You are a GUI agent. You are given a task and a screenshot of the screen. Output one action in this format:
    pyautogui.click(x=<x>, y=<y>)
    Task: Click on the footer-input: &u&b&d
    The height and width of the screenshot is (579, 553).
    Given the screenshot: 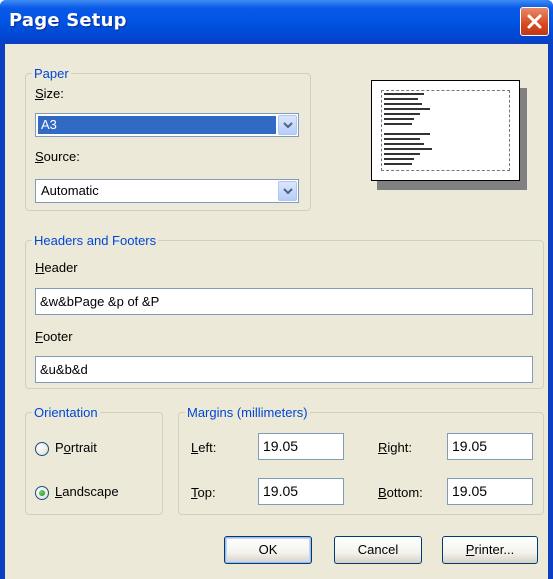 What is the action you would take?
    pyautogui.click(x=284, y=369)
    